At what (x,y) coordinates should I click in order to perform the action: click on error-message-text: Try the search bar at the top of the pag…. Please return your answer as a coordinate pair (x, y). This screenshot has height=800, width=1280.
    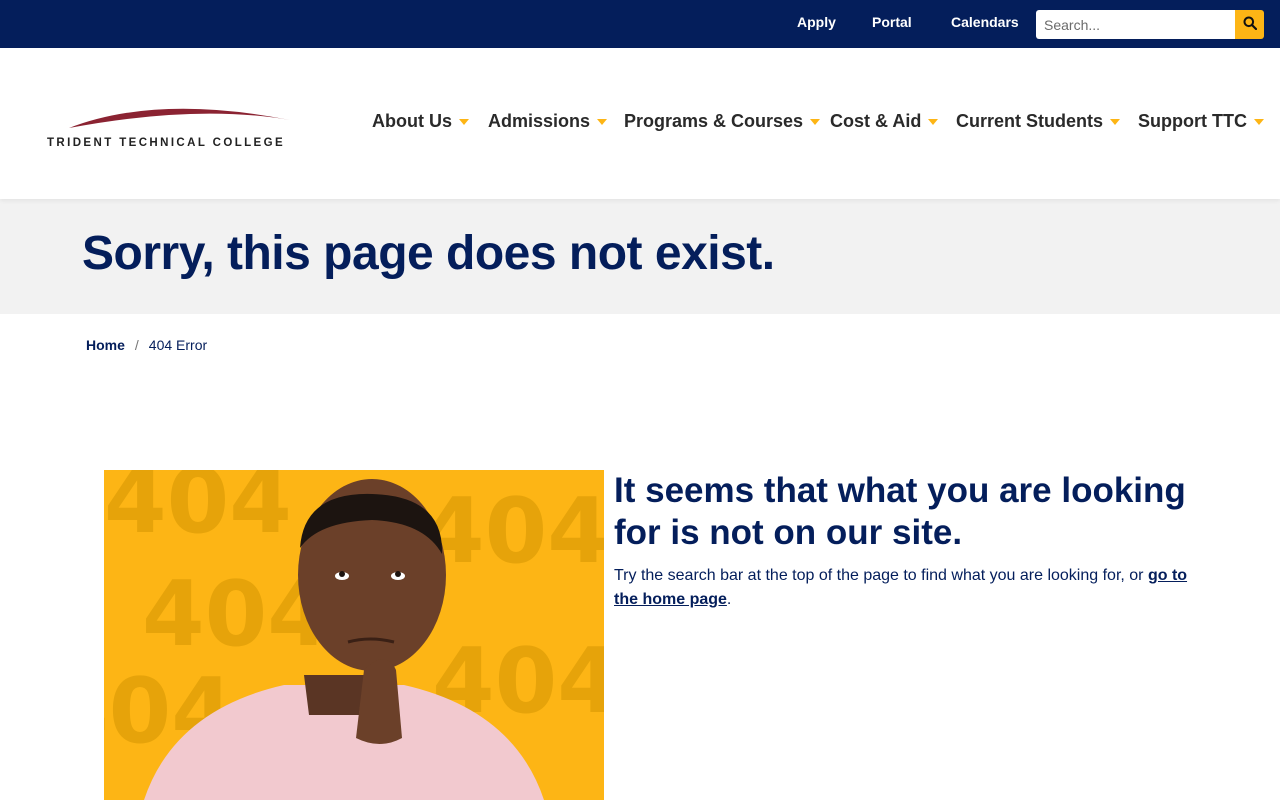
    Looking at the image, I should click on (881, 575).